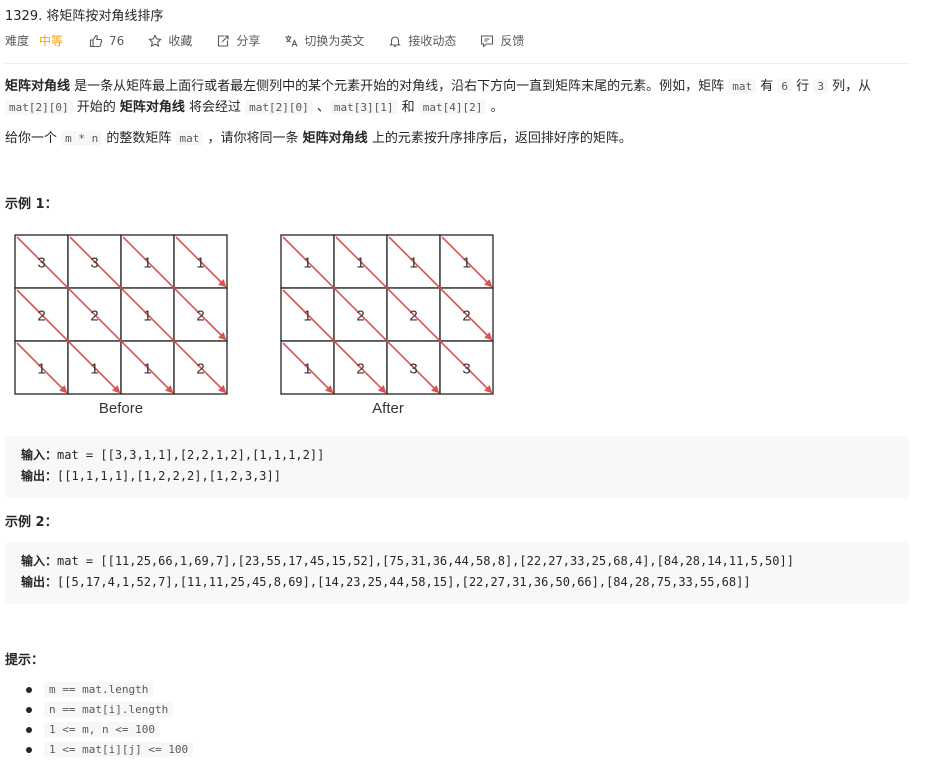 The image size is (926, 776). Describe the element at coordinates (849, 86) in the screenshot. I see `text-segment: 列，从` at that location.